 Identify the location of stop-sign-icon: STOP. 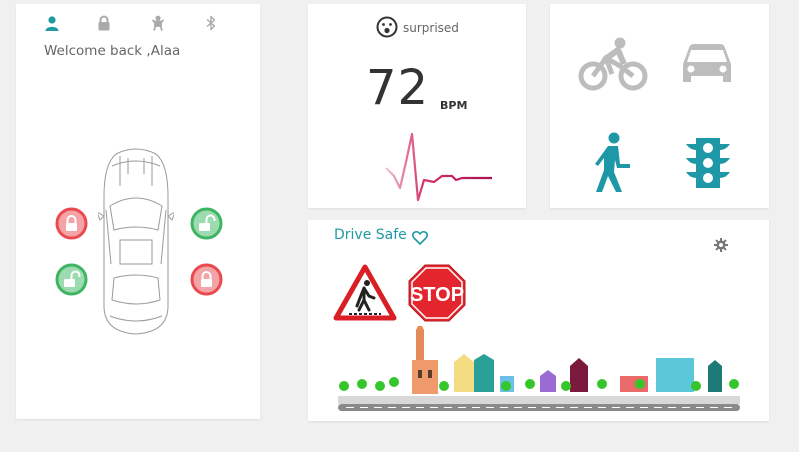
(437, 293).